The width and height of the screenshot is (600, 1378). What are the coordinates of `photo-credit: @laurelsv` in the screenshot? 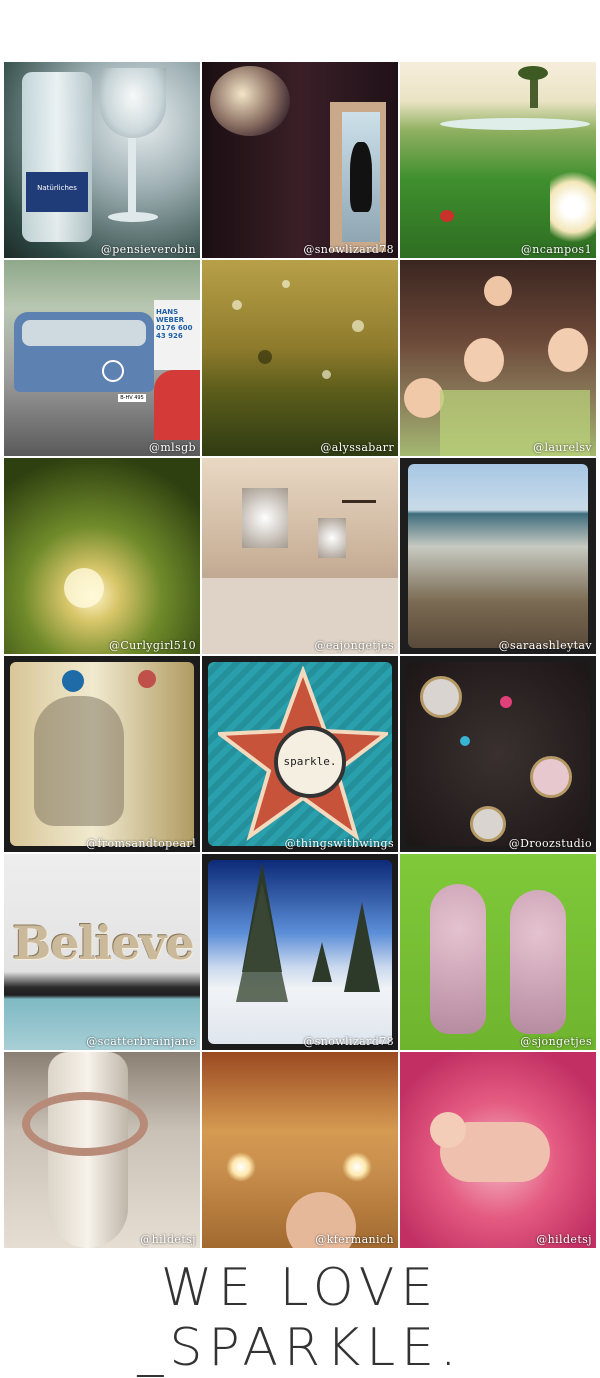 It's located at (562, 447).